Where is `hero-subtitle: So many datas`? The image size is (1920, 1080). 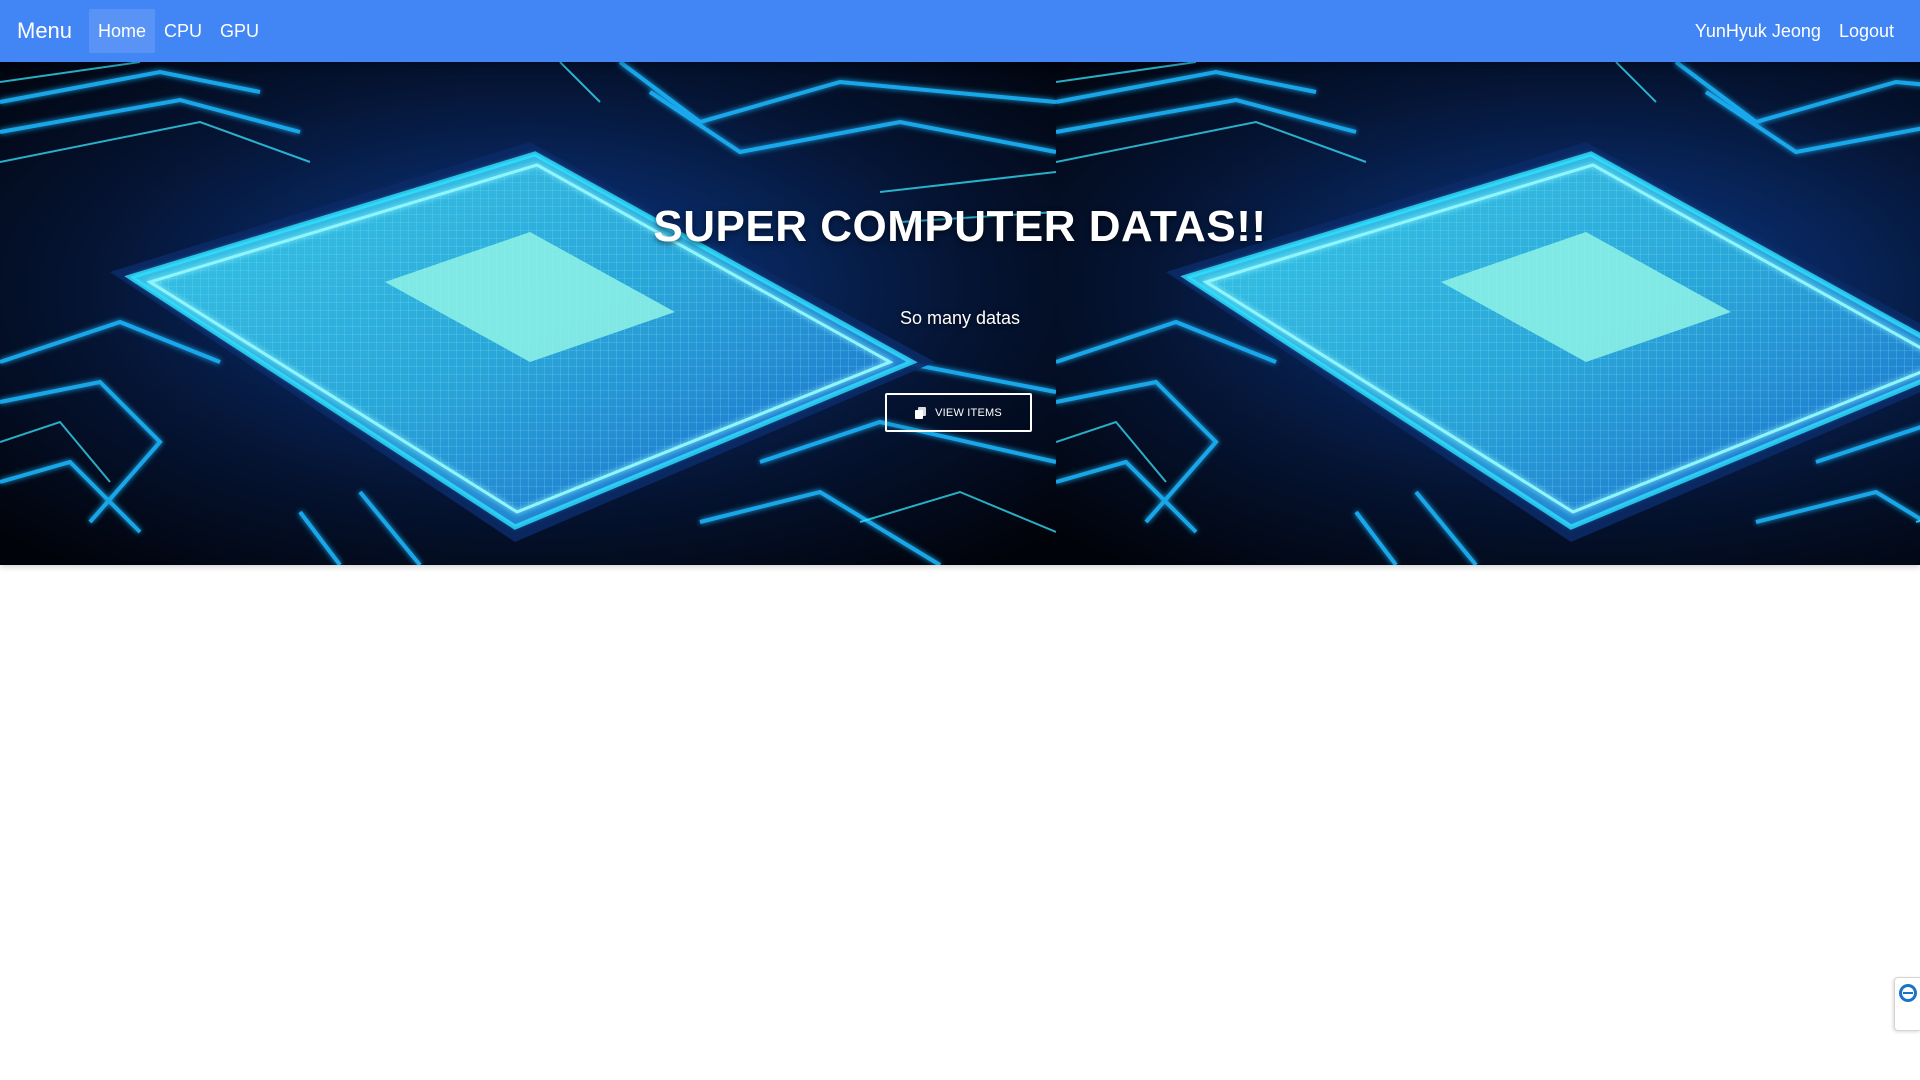 hero-subtitle: So many datas is located at coordinates (960, 318).